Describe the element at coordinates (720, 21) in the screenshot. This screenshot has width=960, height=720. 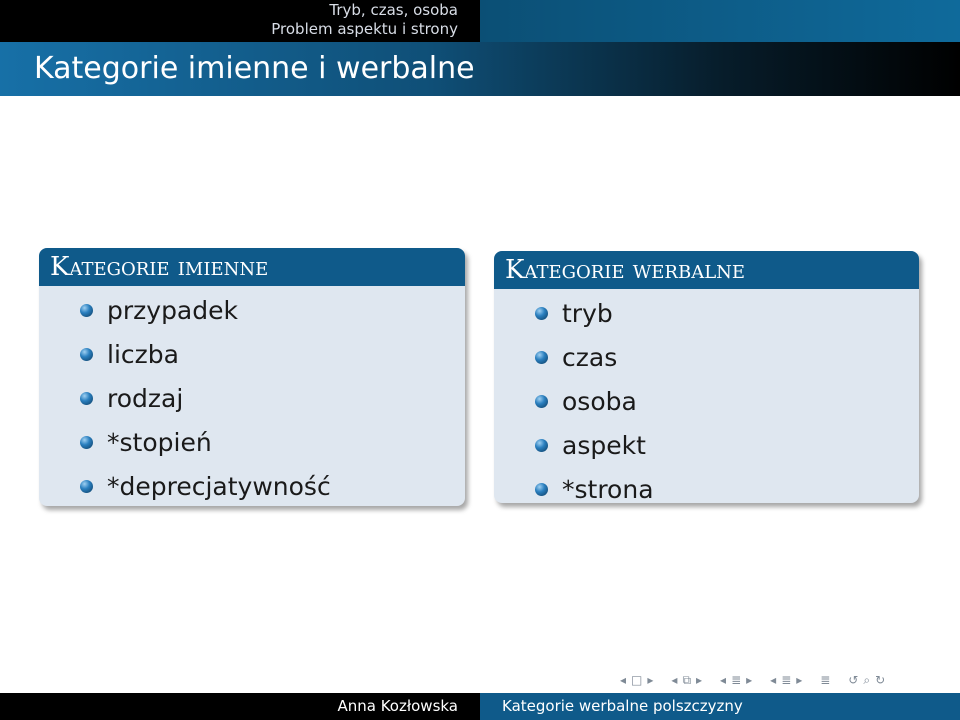
I see `header-right-panel` at that location.